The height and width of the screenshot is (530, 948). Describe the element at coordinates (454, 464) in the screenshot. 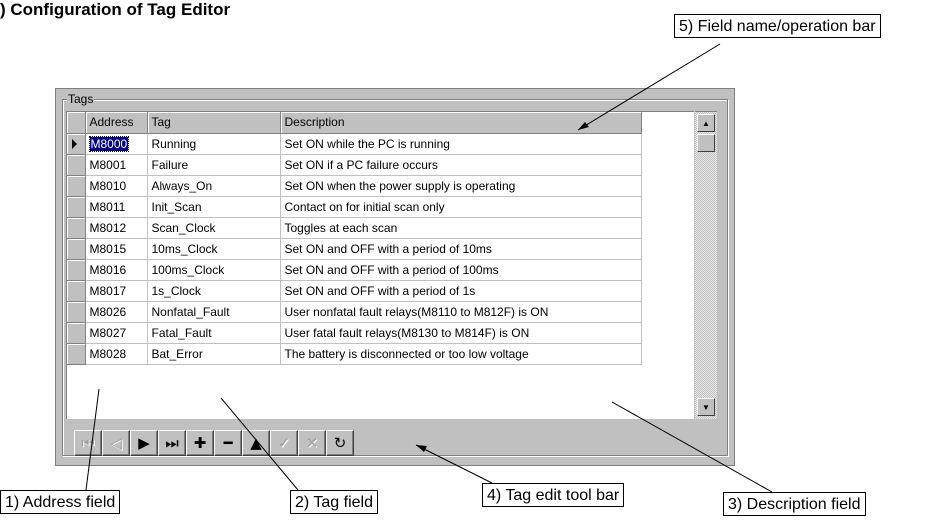

I see `leader-line-toolbar` at that location.